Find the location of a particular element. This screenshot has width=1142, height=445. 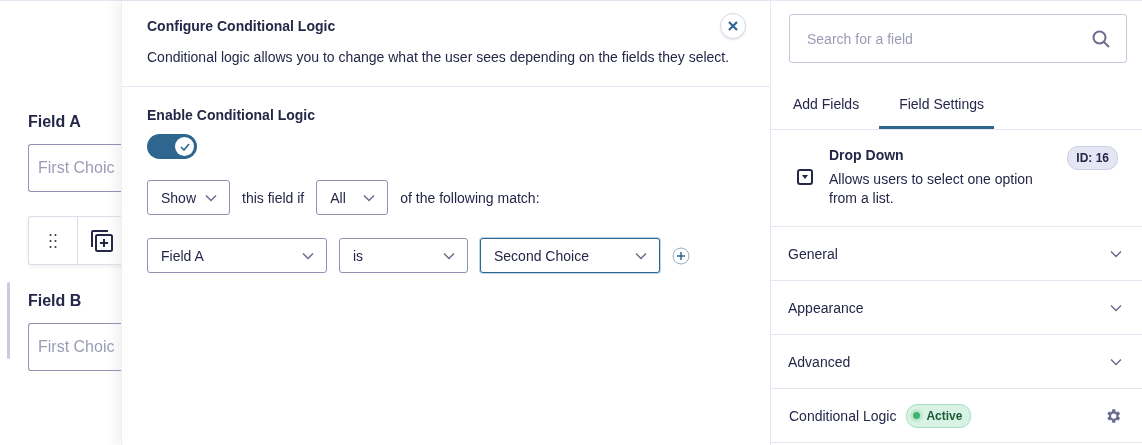

rule-select: Second Choice is located at coordinates (570, 255).